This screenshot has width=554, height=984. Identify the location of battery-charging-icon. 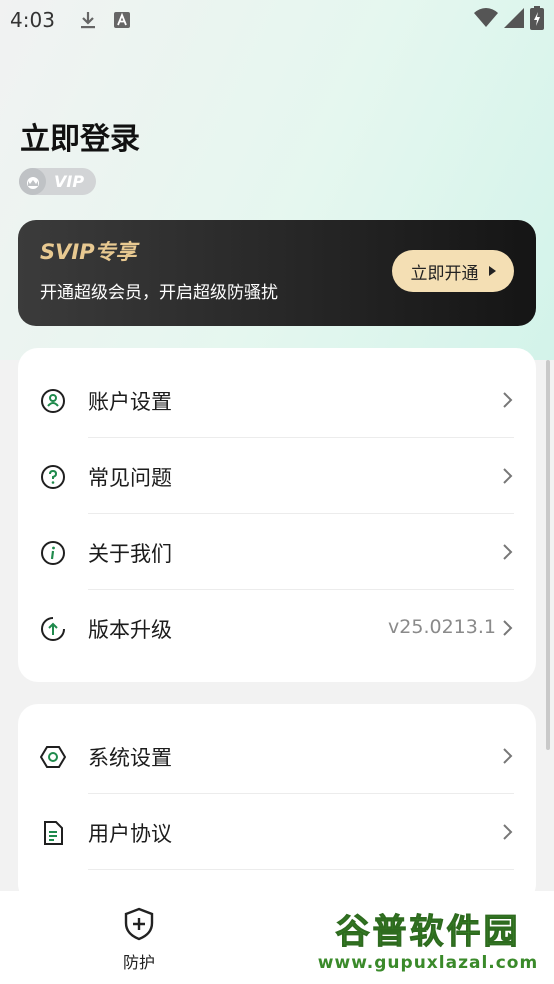
(537, 20).